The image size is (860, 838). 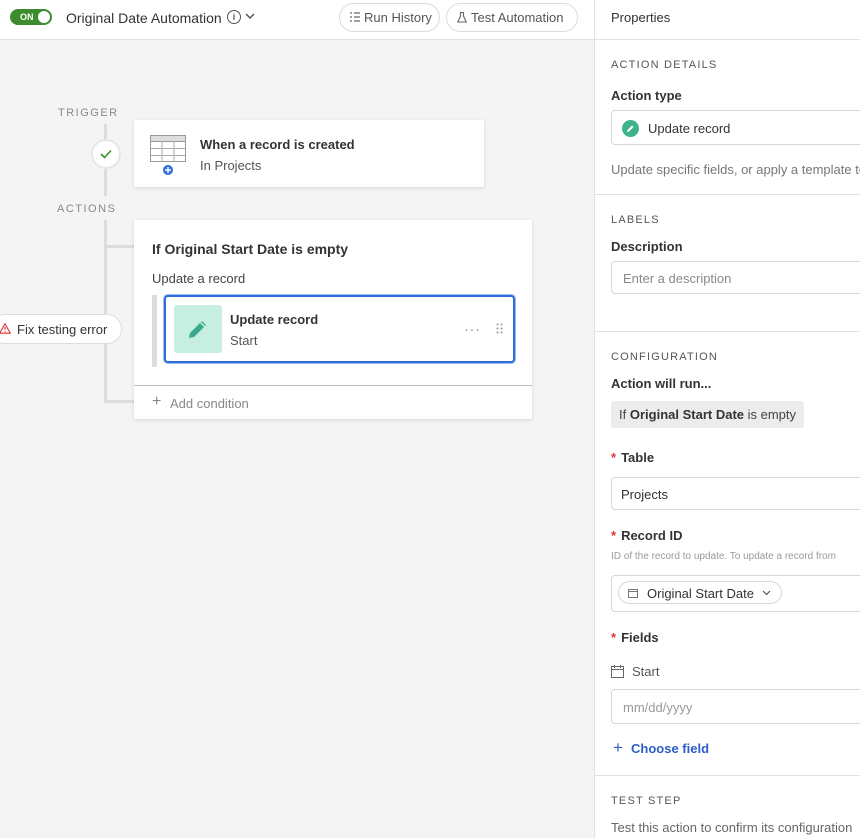 I want to click on trigger-status-check, so click(x=106, y=154).